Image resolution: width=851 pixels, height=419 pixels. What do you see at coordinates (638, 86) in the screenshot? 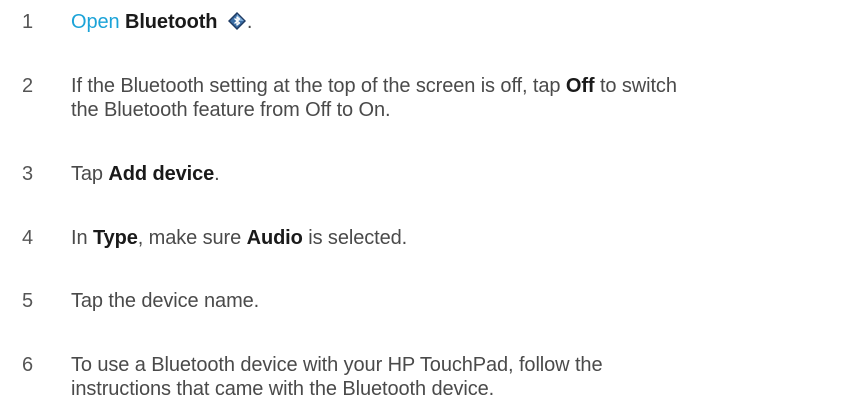
I see `text-part: to switch` at bounding box center [638, 86].